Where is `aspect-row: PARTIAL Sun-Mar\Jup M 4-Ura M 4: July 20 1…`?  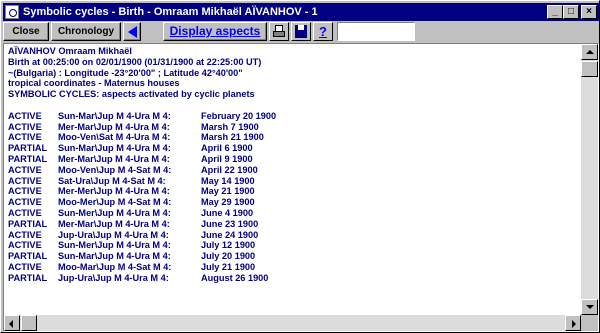 aspect-row: PARTIAL Sun-Mar\Jup M 4-Ura M 4: July 20 1… is located at coordinates (293, 256).